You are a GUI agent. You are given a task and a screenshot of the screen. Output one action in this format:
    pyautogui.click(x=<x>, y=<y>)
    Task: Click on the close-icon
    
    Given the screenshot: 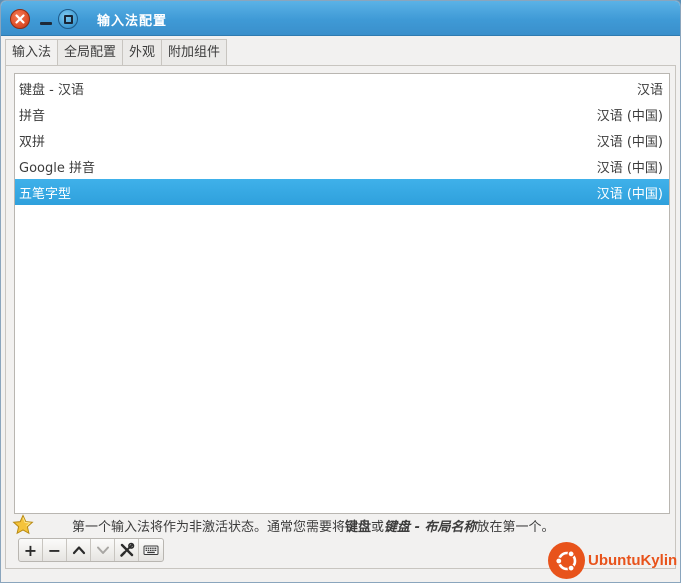 What is the action you would take?
    pyautogui.click(x=20, y=19)
    